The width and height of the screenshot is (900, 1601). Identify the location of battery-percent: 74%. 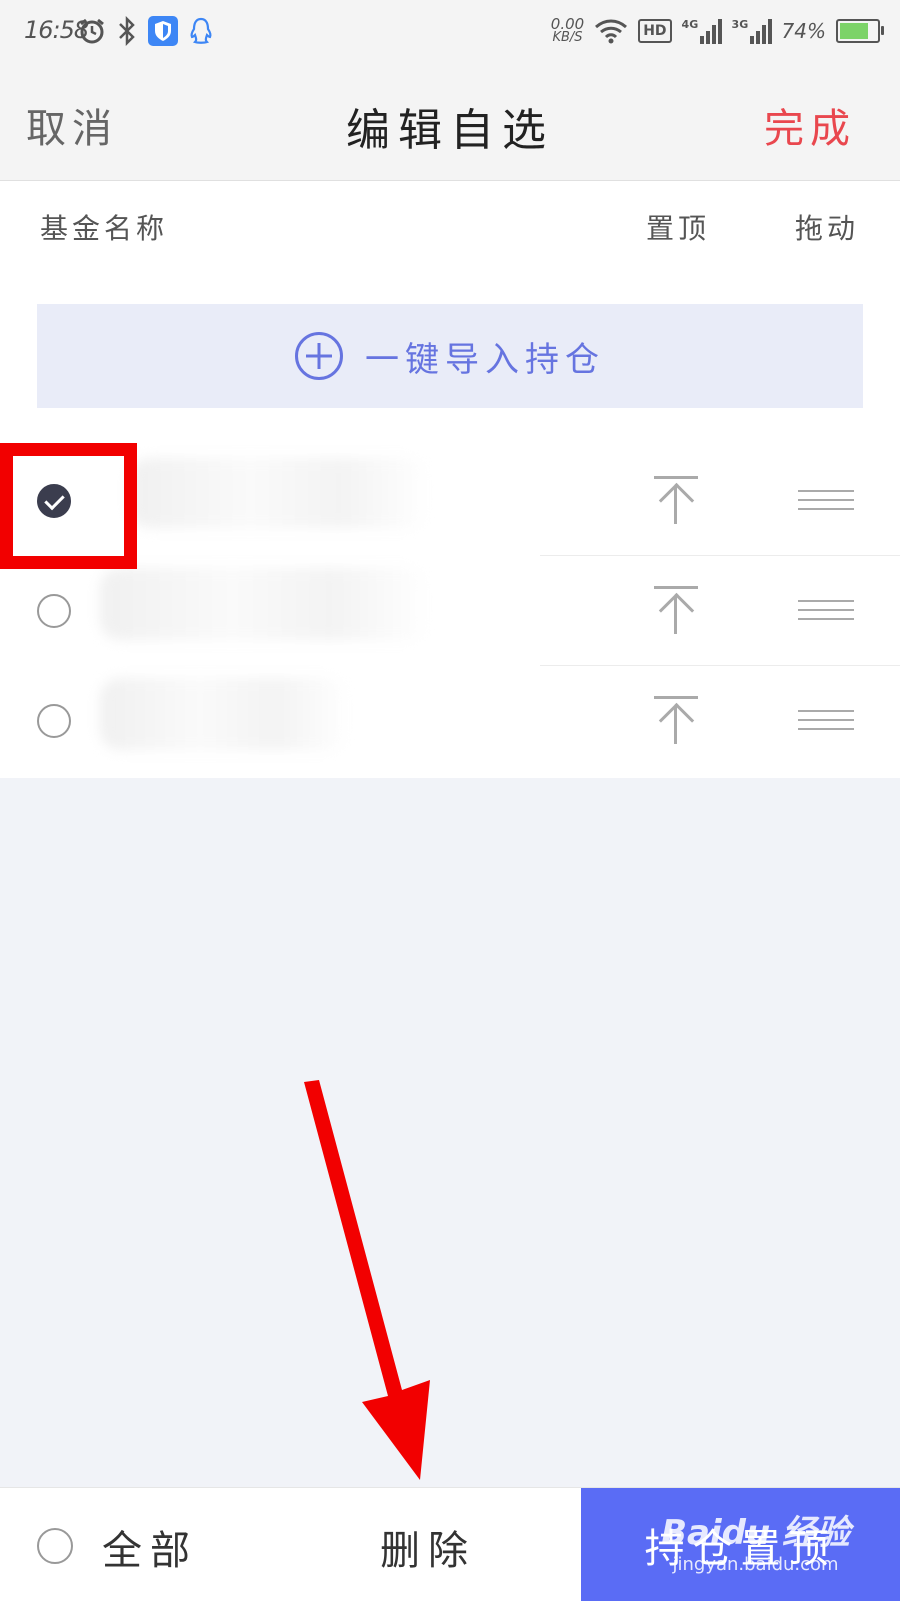
(803, 31).